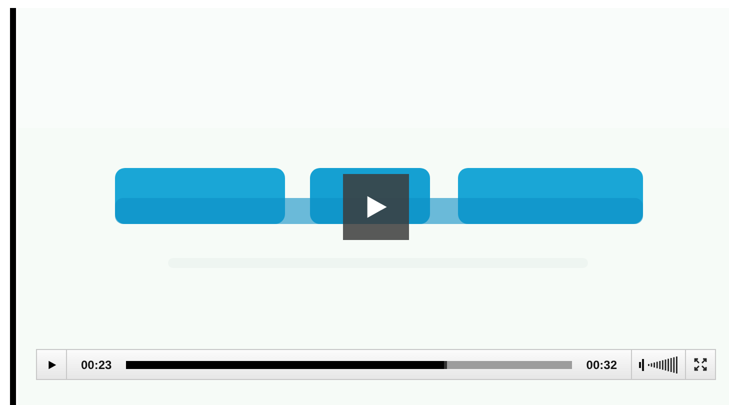 The height and width of the screenshot is (405, 729). Describe the element at coordinates (51, 364) in the screenshot. I see `play-icon` at that location.